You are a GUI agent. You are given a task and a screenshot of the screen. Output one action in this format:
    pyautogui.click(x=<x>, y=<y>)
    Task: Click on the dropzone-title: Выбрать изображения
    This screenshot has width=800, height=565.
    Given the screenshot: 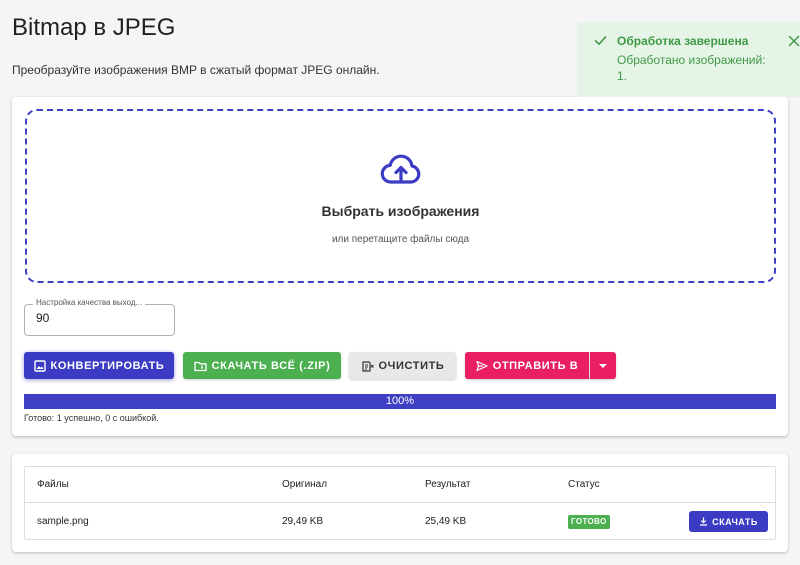 What is the action you would take?
    pyautogui.click(x=400, y=211)
    